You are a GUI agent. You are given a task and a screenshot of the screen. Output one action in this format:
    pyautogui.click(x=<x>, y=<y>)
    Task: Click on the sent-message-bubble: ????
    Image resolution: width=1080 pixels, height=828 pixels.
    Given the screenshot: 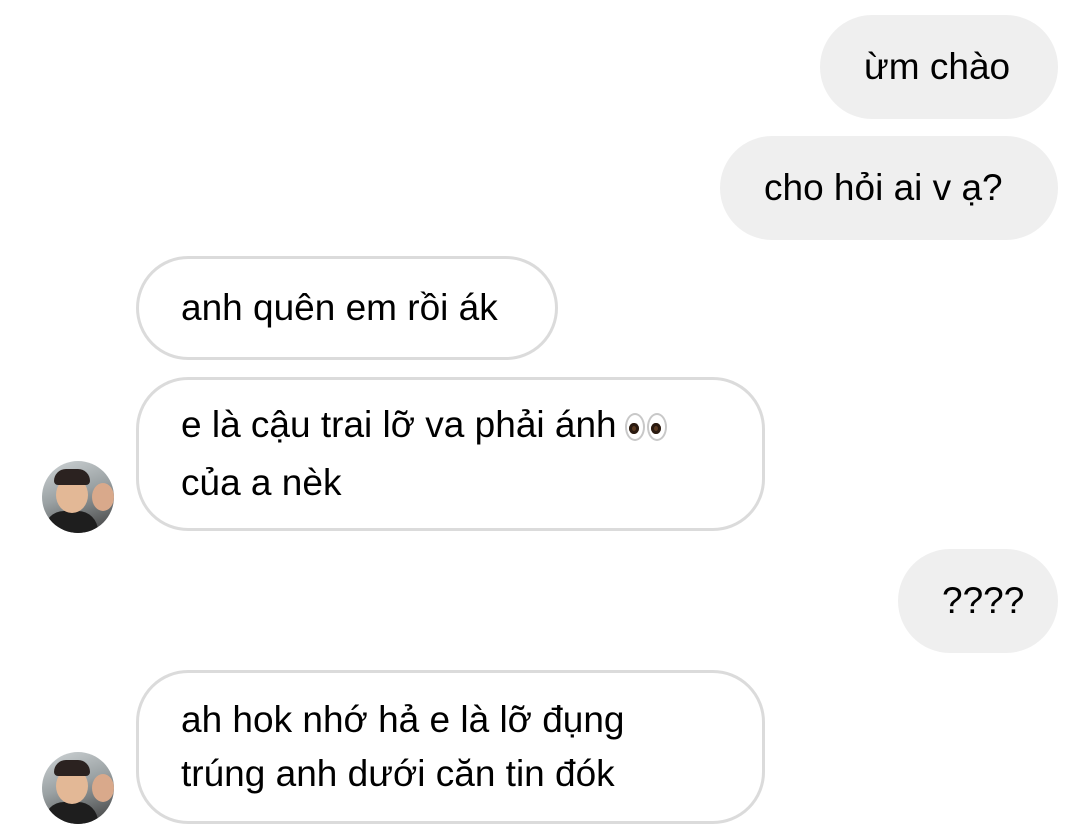 What is the action you would take?
    pyautogui.click(x=978, y=601)
    